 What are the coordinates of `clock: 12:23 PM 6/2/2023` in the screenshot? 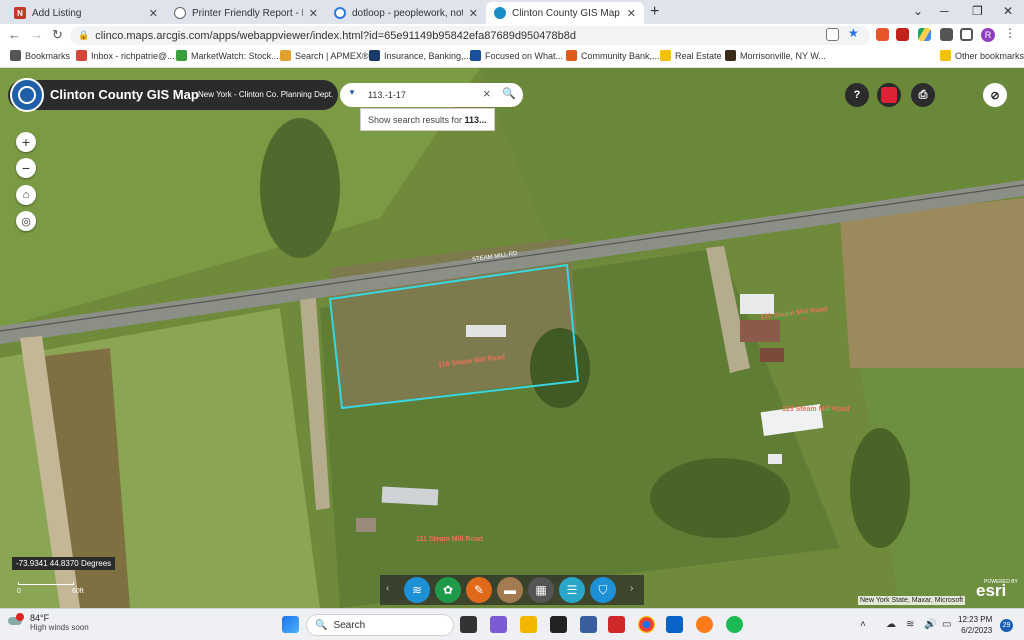 It's located at (975, 625).